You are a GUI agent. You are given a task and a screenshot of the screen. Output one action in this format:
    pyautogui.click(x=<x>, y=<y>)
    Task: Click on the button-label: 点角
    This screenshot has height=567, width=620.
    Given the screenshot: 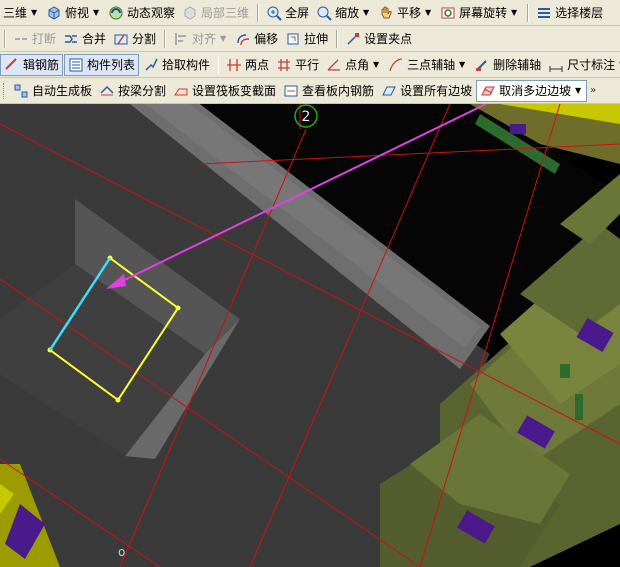 What is the action you would take?
    pyautogui.click(x=357, y=65)
    